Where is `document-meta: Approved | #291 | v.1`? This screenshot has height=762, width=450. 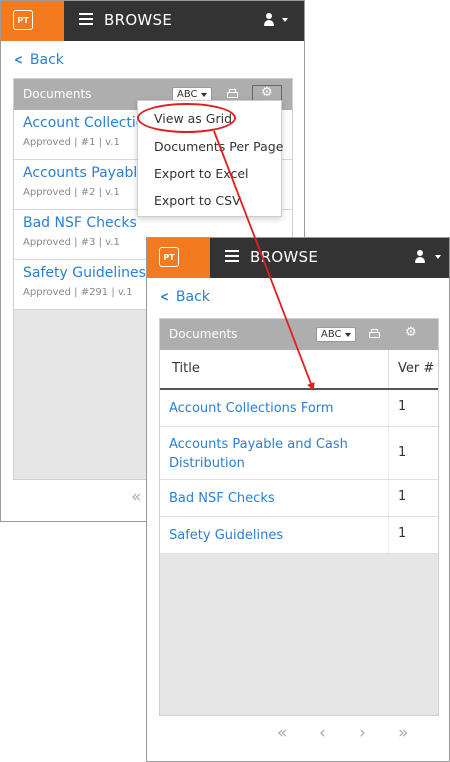
document-meta: Approved | #291 | v.1 is located at coordinates (78, 292).